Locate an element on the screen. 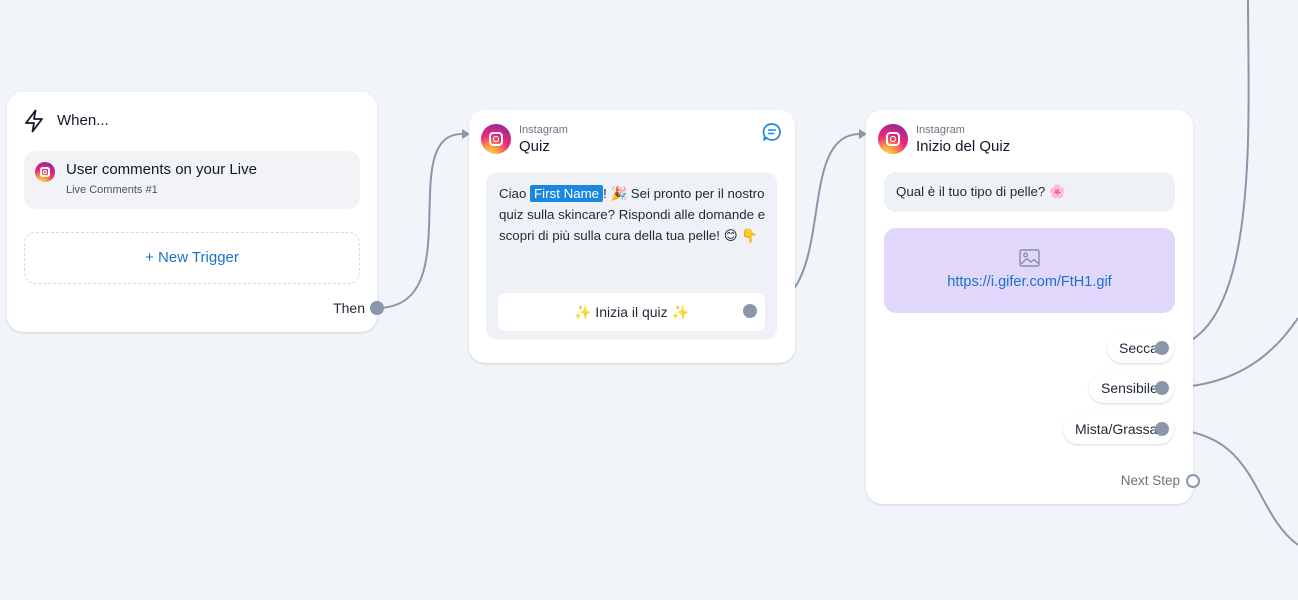 The width and height of the screenshot is (1298, 600). question-bubble: Qual è il tuo tipo di pelle? 🌸 is located at coordinates (1029, 192).